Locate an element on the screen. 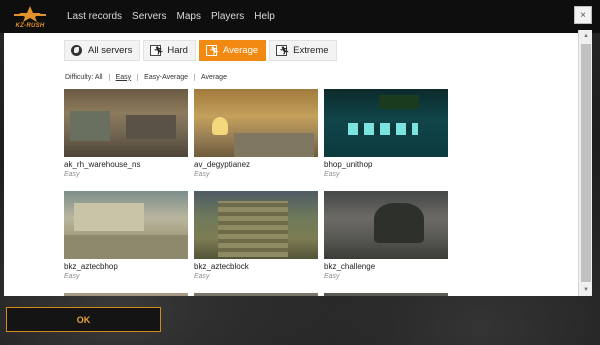 The width and height of the screenshot is (600, 345). tab-all-servers: All servers is located at coordinates (102, 50).